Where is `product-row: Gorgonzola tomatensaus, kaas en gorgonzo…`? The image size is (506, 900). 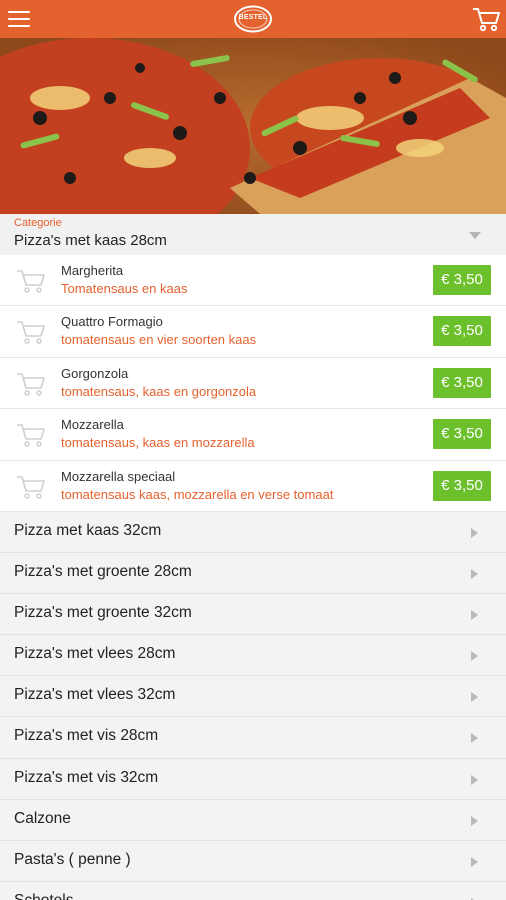
product-row: Gorgonzola tomatensaus, kaas en gorgonzo… is located at coordinates (253, 383).